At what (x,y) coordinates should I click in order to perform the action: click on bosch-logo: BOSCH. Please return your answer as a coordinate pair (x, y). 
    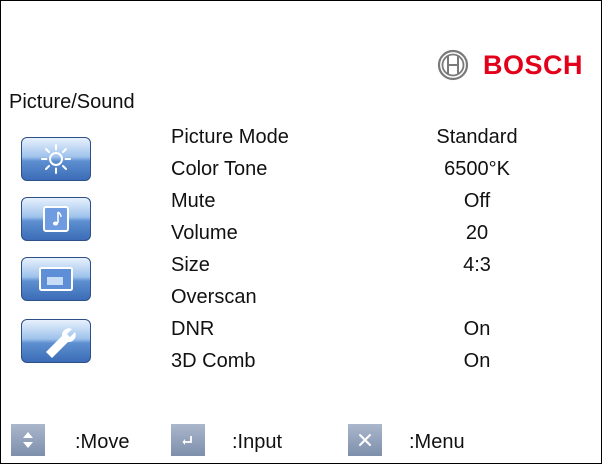
    Looking at the image, I should click on (510, 65).